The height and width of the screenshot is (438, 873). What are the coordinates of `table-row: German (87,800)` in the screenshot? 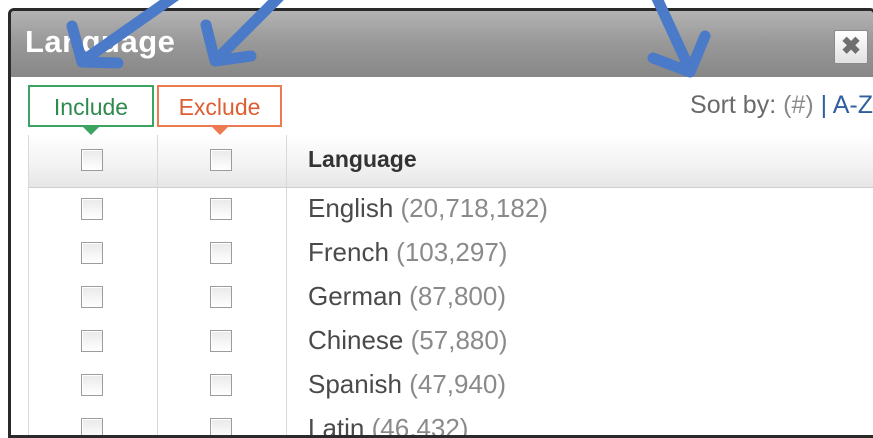 It's located at (451, 298).